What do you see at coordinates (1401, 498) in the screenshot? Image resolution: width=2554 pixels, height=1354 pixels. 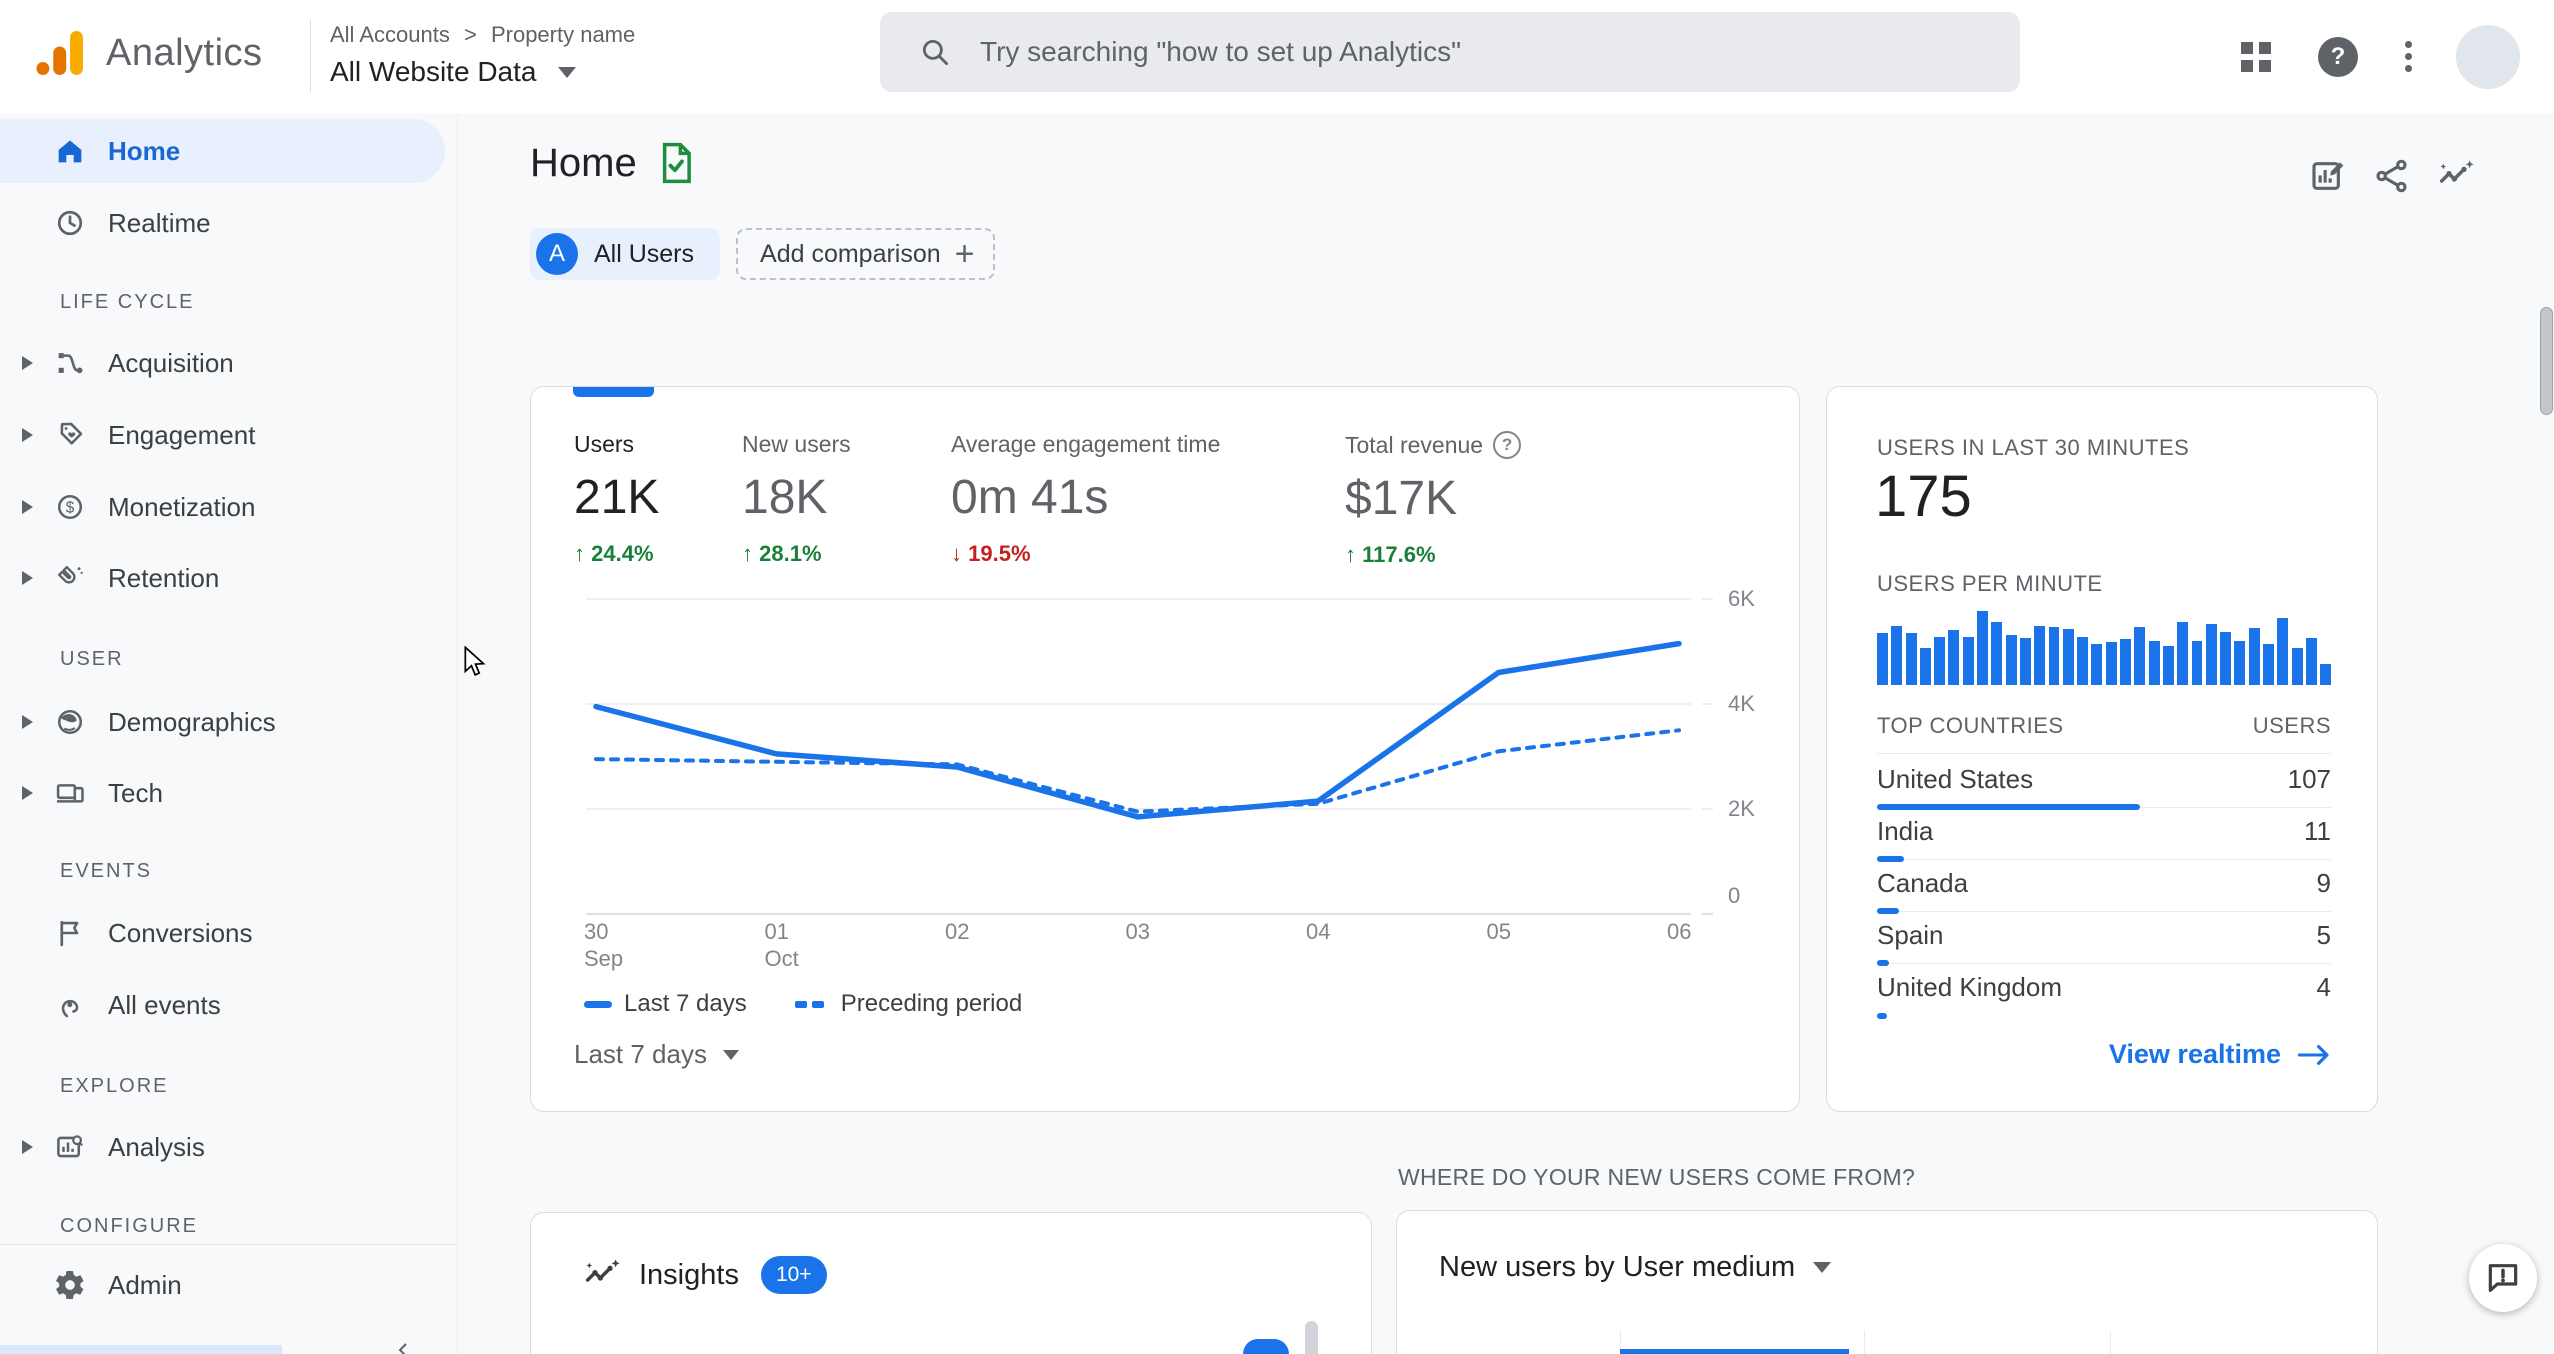 I see `metric-value: $17K` at bounding box center [1401, 498].